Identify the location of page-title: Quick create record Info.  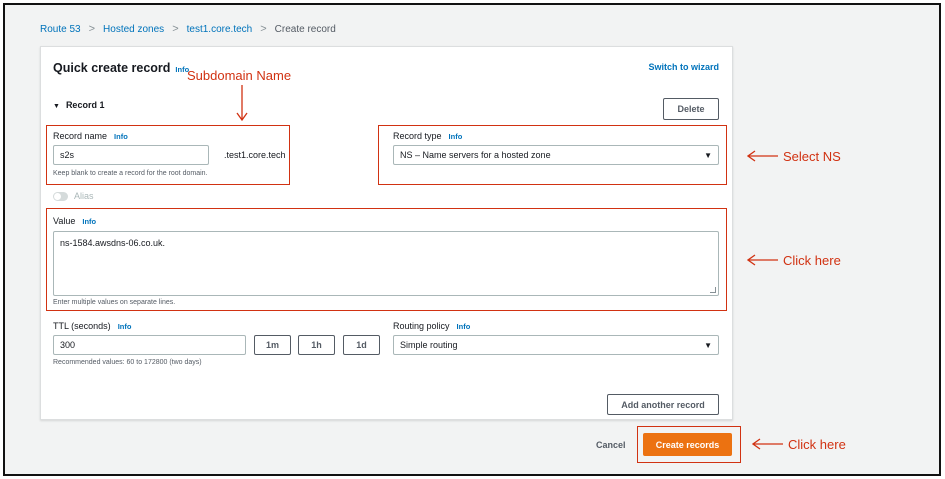
(121, 68).